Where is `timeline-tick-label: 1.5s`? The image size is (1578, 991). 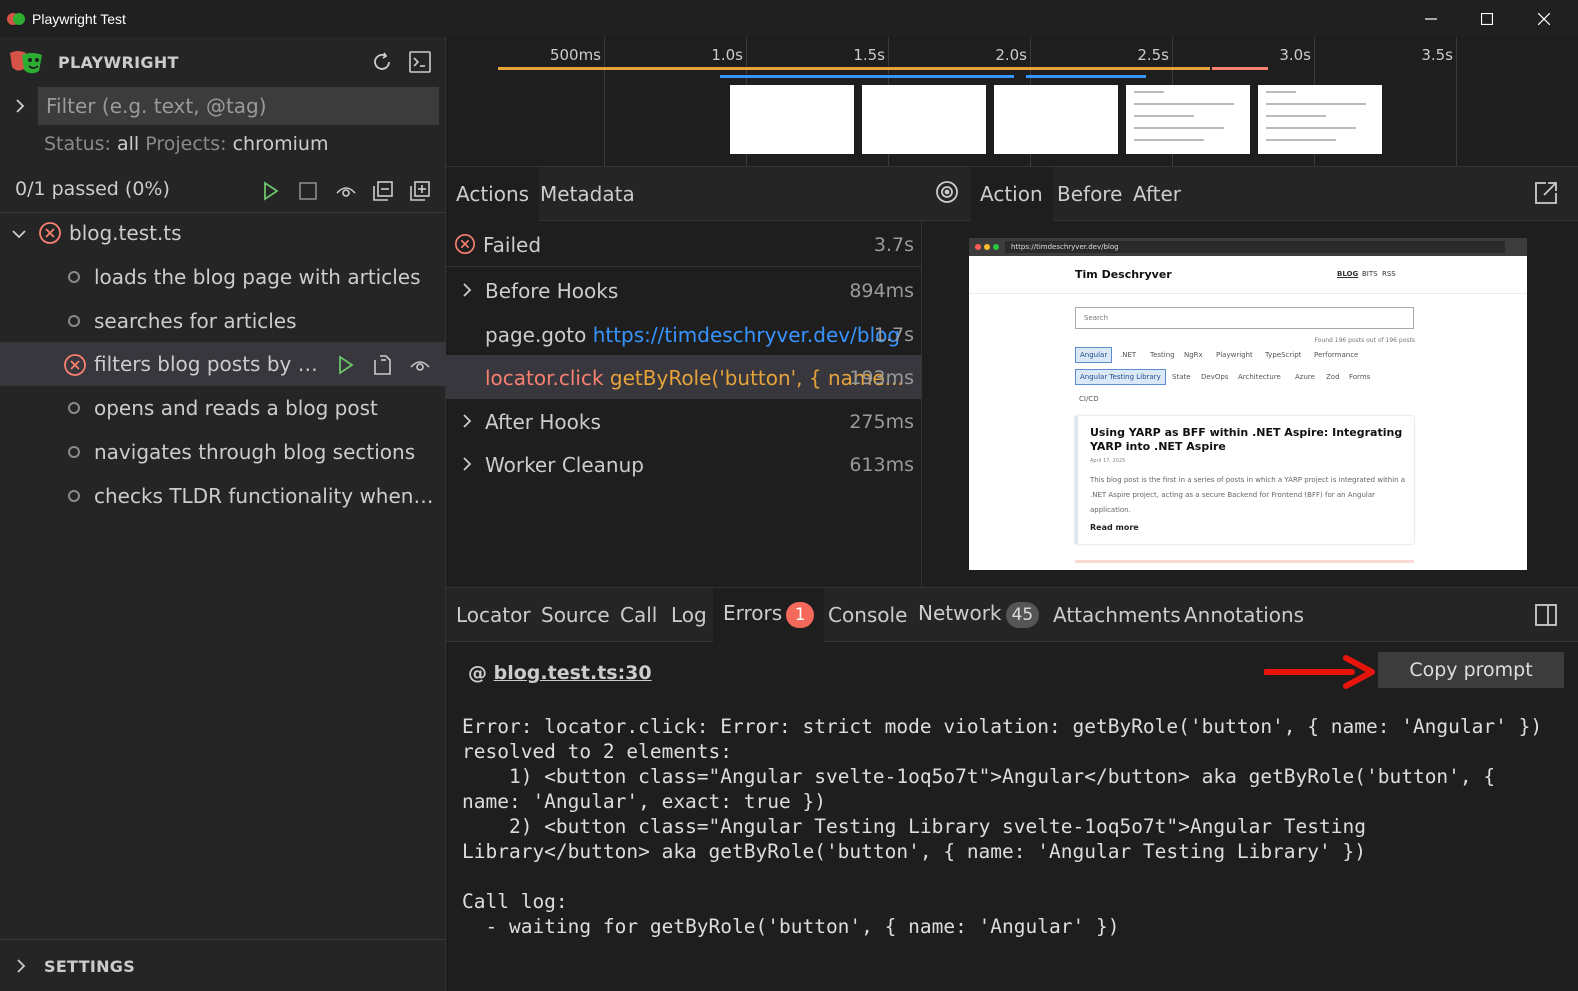
timeline-tick-label: 1.5s is located at coordinates (869, 55).